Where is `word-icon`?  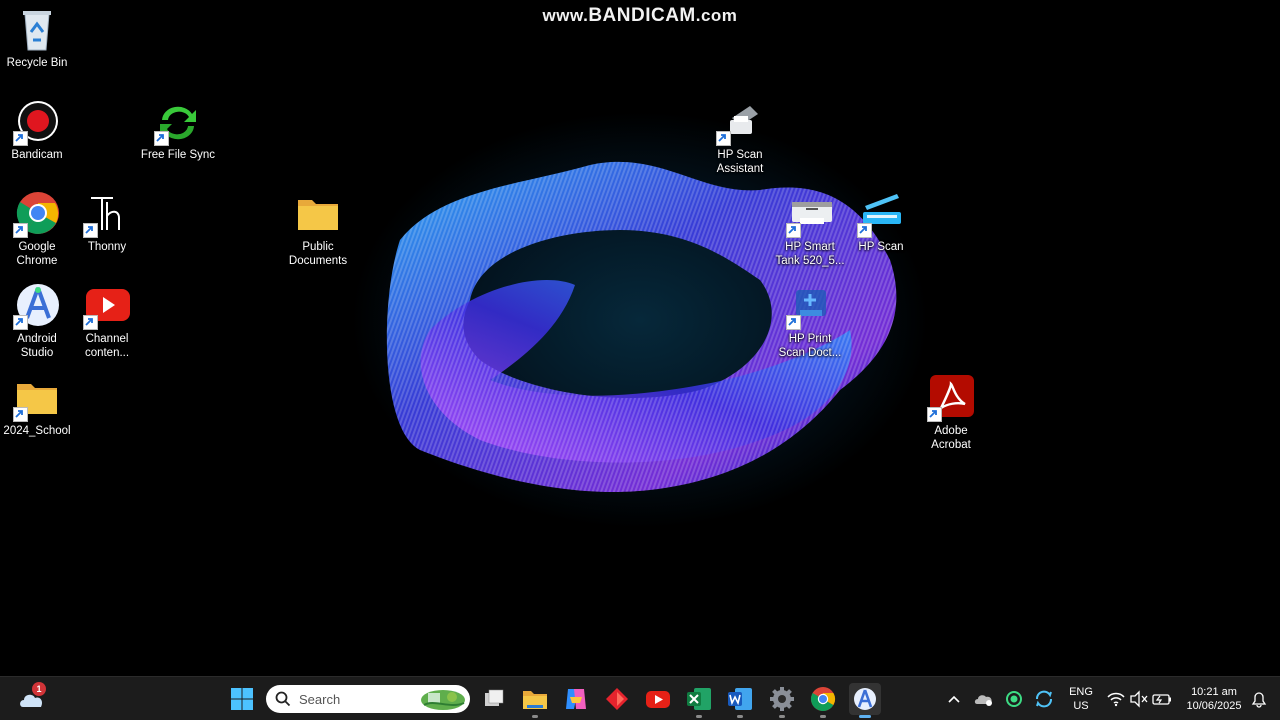 word-icon is located at coordinates (740, 699).